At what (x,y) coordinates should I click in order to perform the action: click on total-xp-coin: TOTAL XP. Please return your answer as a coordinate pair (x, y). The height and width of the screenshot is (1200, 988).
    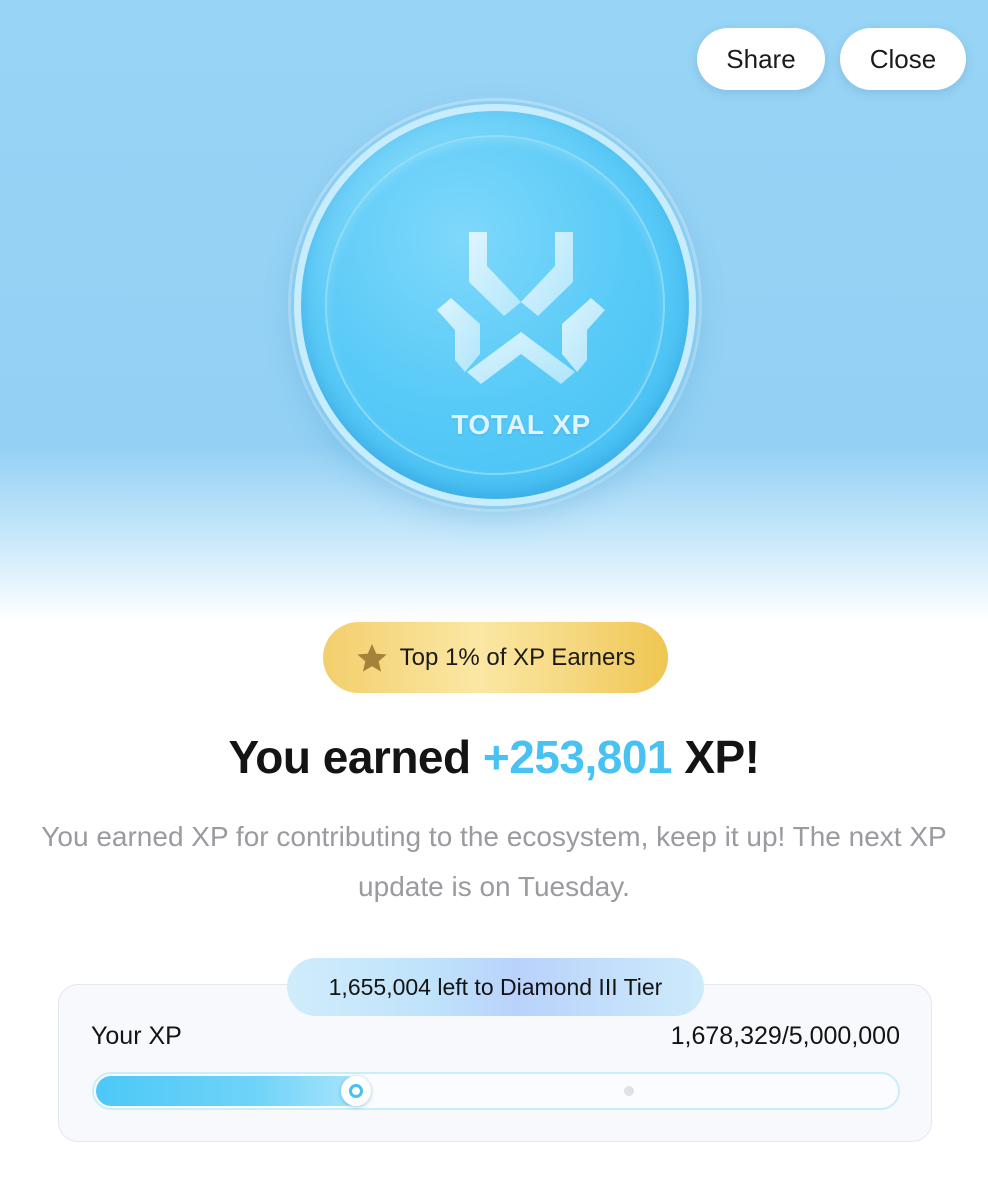
    Looking at the image, I should click on (495, 305).